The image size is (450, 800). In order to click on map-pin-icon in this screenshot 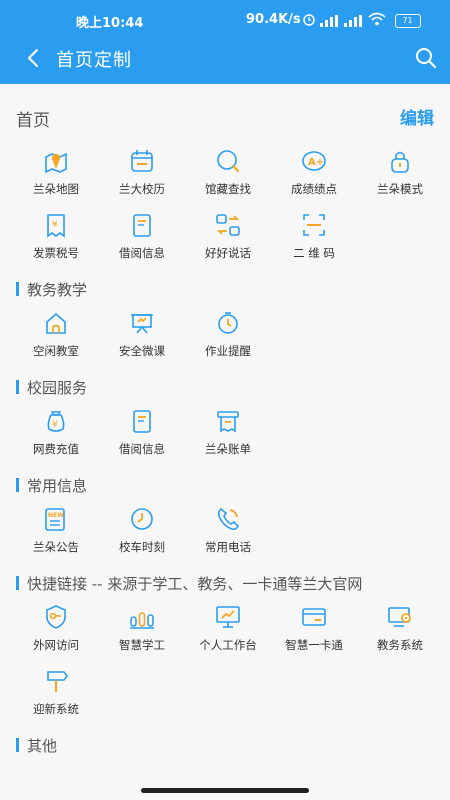, I will do `click(56, 161)`.